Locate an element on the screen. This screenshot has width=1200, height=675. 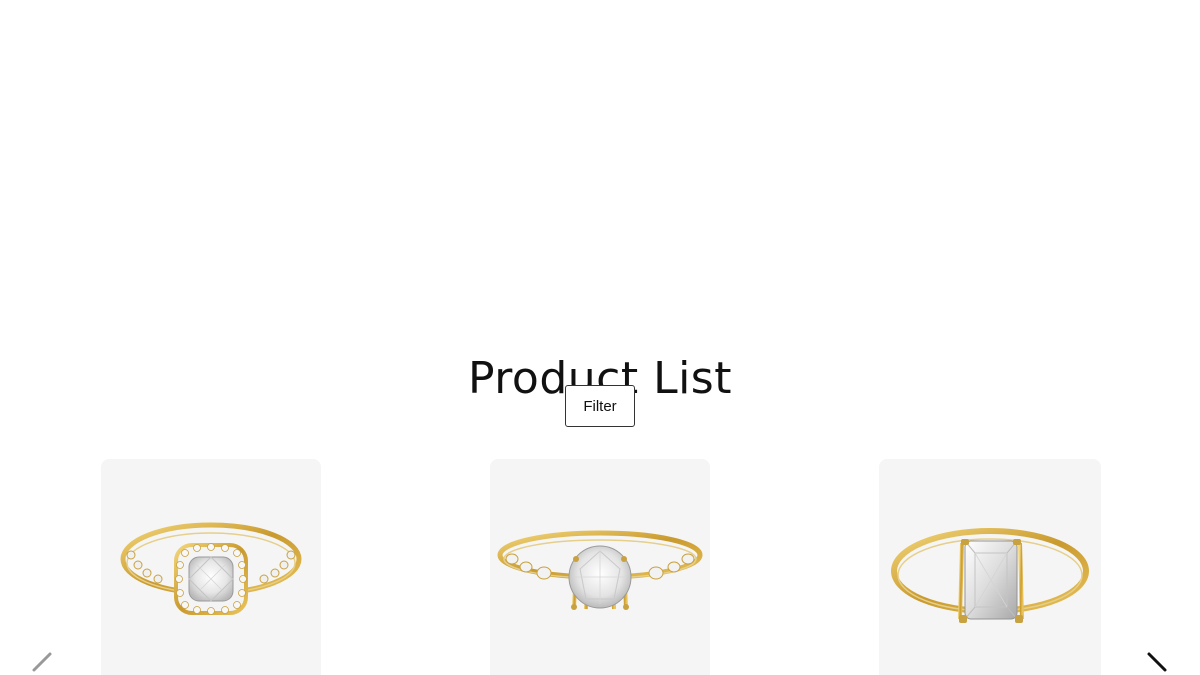
cushion-halo-ring-image is located at coordinates (211, 568).